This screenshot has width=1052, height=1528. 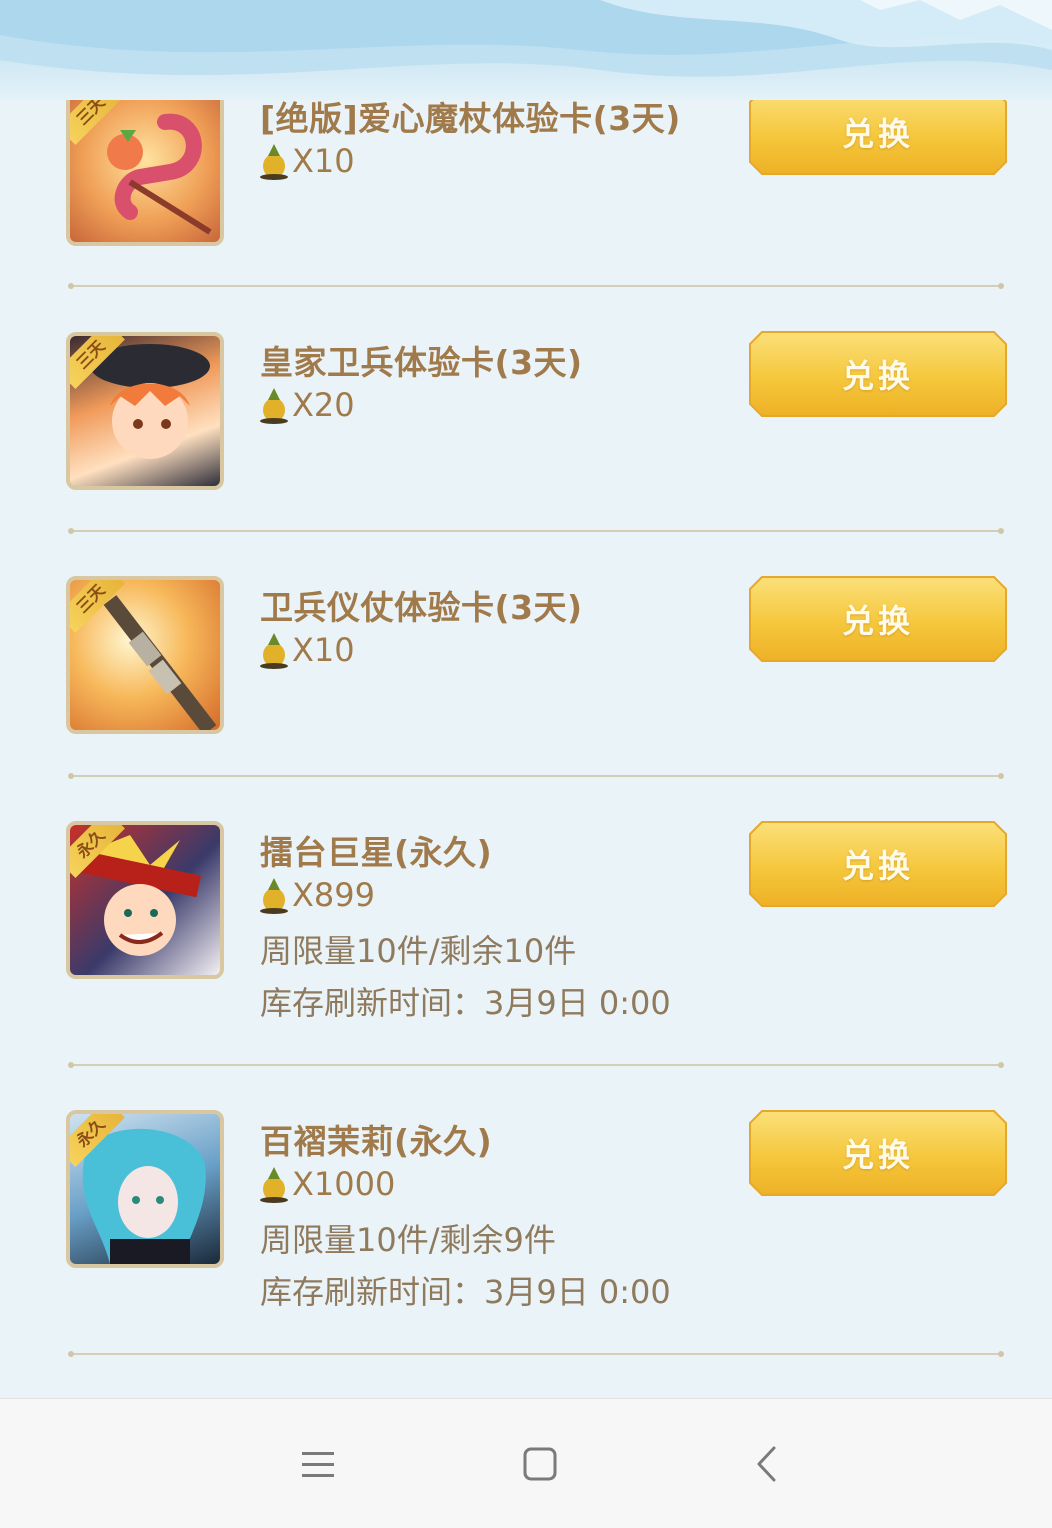 What do you see at coordinates (540, 1464) in the screenshot?
I see `home-icon` at bounding box center [540, 1464].